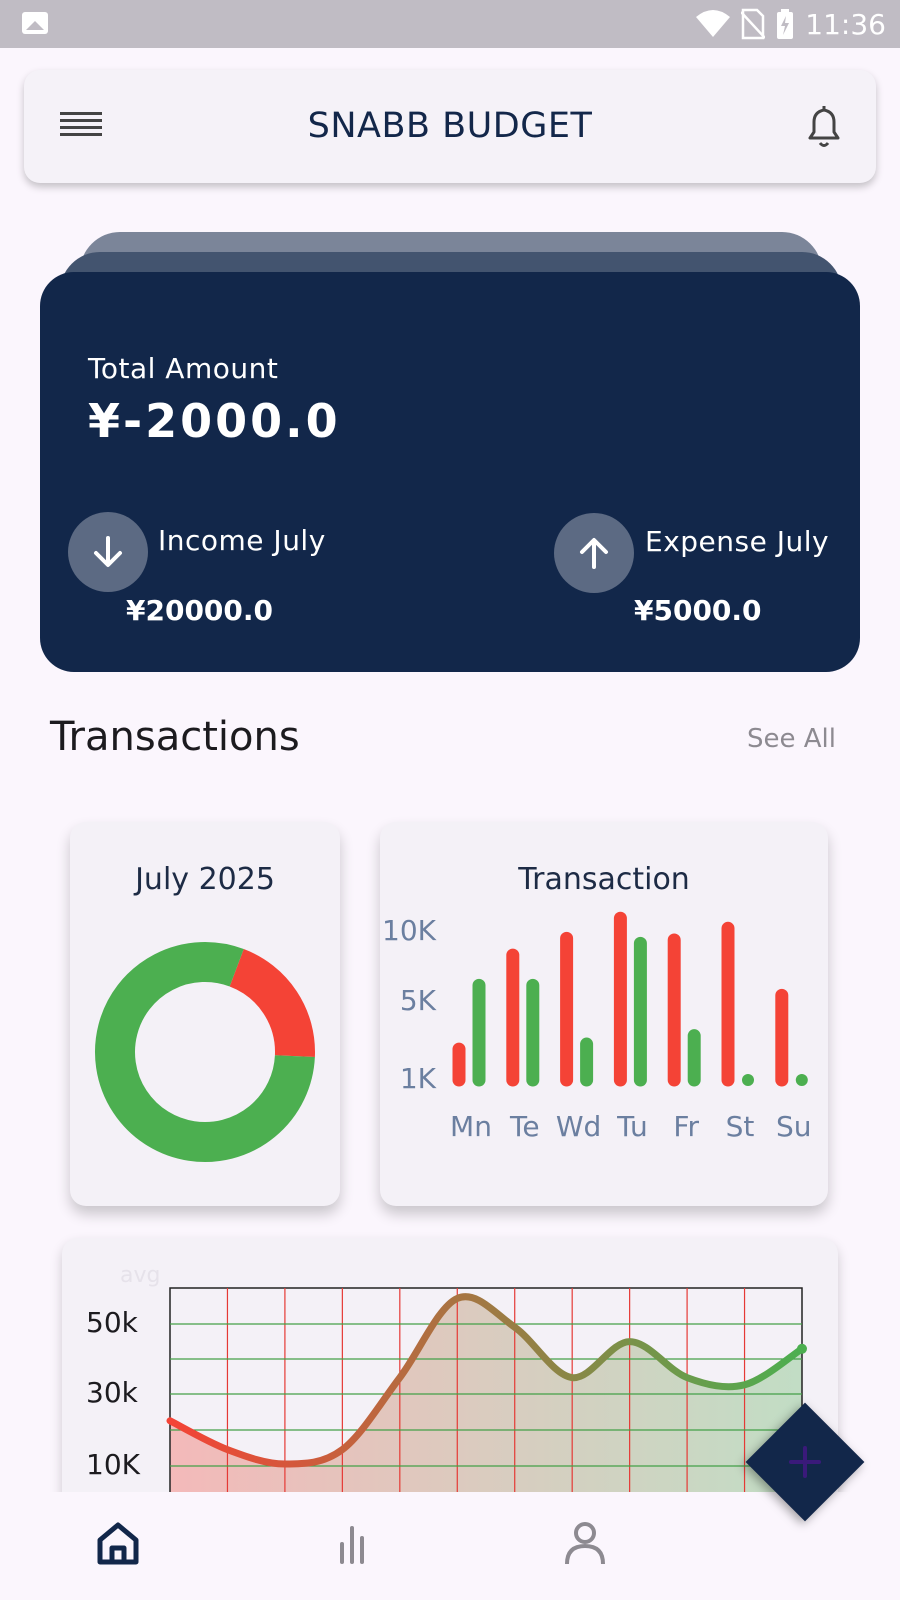 The height and width of the screenshot is (1600, 900). What do you see at coordinates (214, 421) in the screenshot?
I see `total-amount-value: ¥-2000.0` at bounding box center [214, 421].